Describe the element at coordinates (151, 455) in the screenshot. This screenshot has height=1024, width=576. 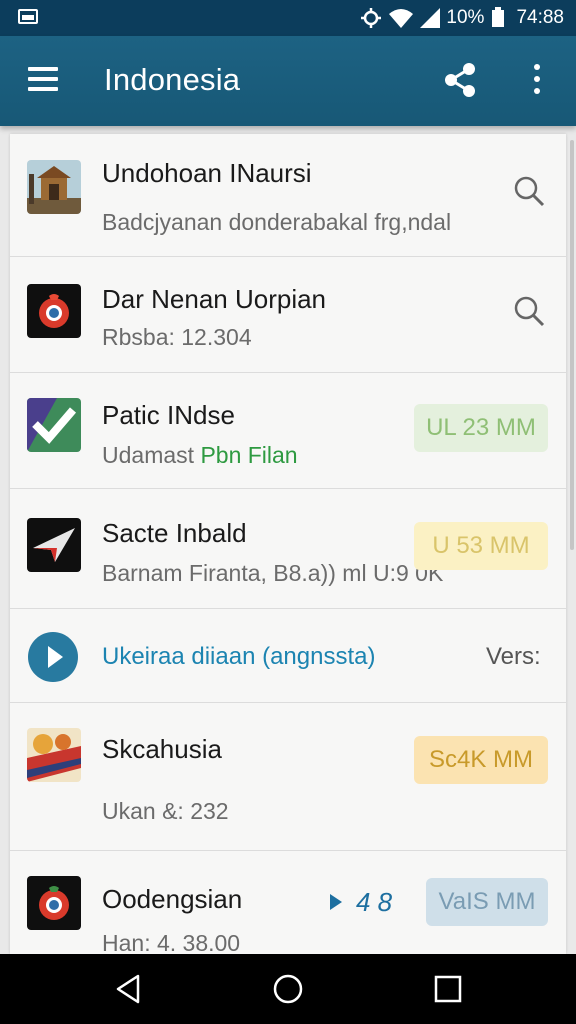
I see `item-subtitle-prefix: Udamast` at that location.